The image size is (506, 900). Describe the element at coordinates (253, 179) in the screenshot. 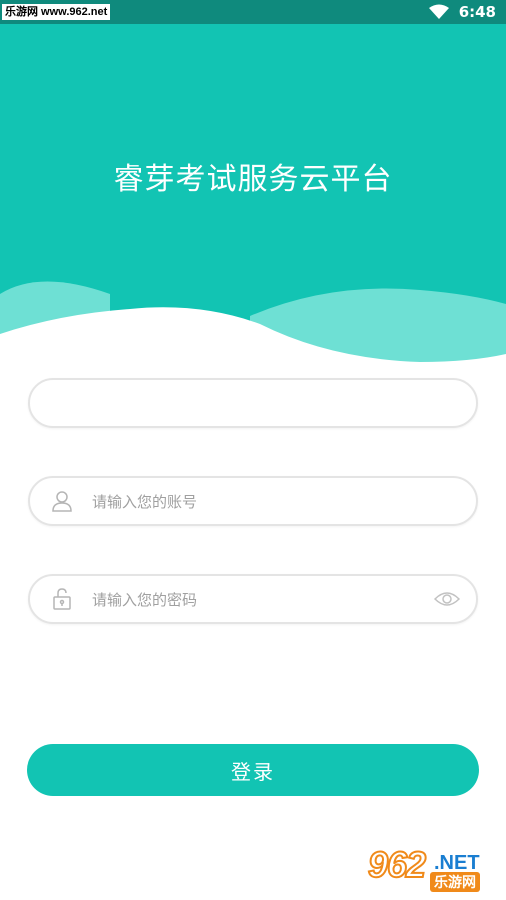

I see `app-title: 睿芽考试服务云平台` at that location.